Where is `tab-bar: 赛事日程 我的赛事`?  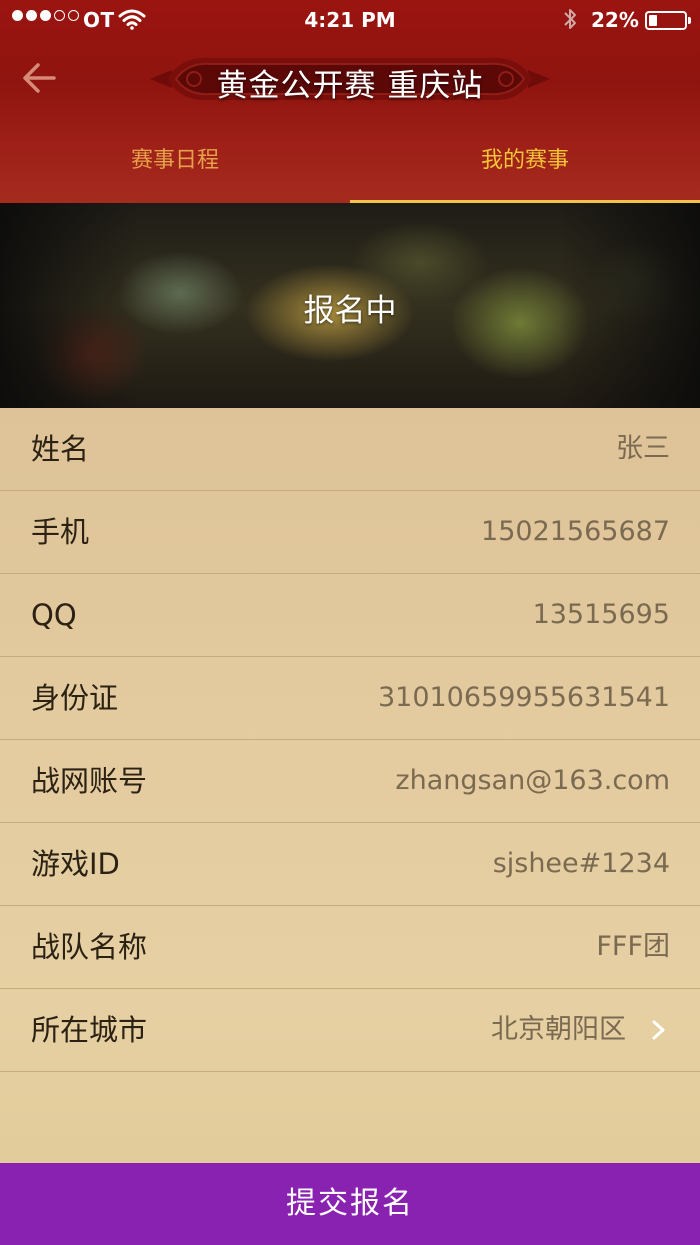
tab-bar: 赛事日程 我的赛事 is located at coordinates (350, 166).